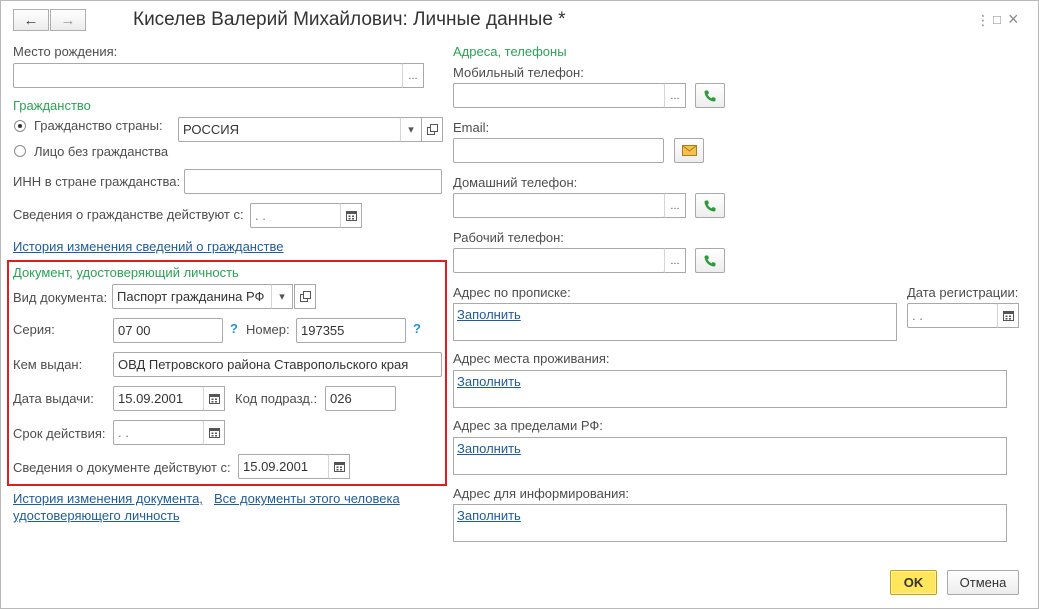  What do you see at coordinates (168, 330) in the screenshot?
I see `series-input: 07 00` at bounding box center [168, 330].